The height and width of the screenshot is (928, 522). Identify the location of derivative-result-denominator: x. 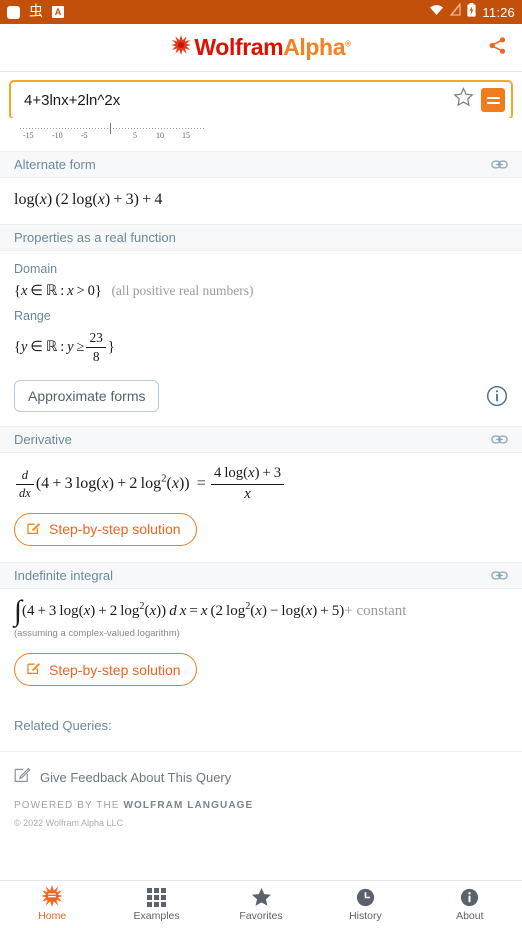
(248, 494).